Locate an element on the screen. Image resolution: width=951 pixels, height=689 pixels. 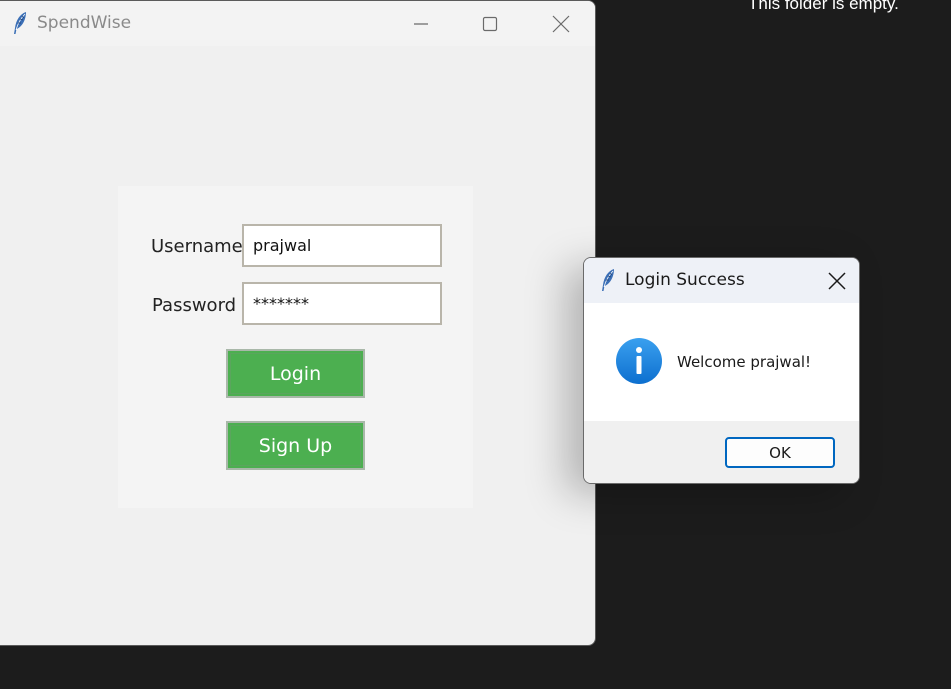
ok-button: OK is located at coordinates (780, 452).